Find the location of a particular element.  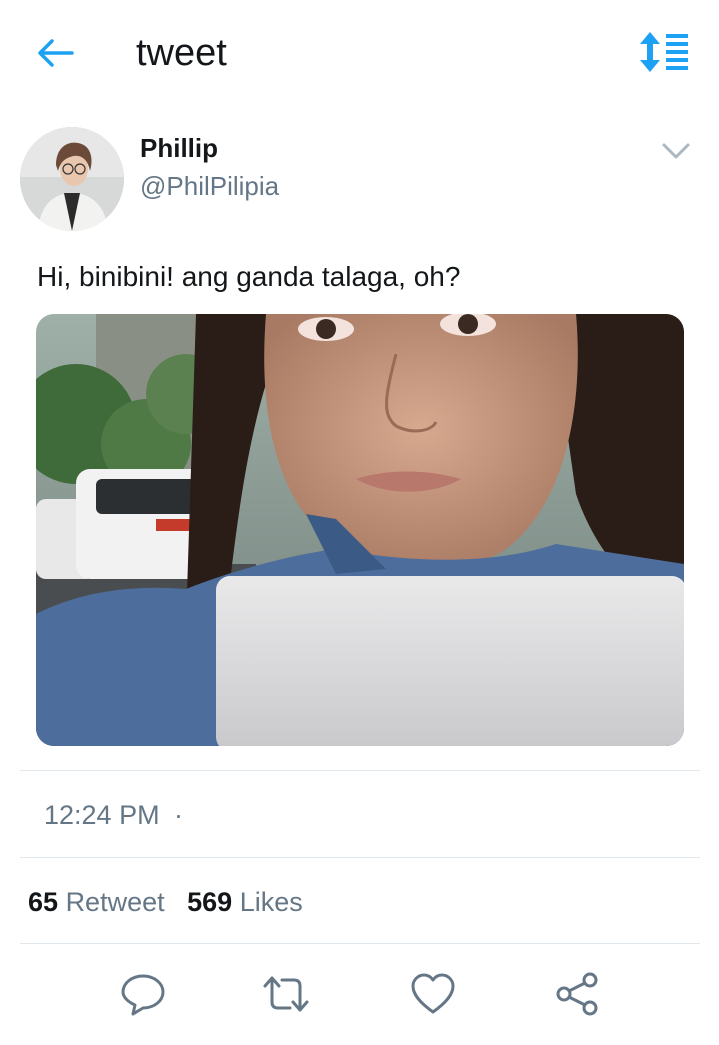

arrow-left-icon is located at coordinates (56, 53).